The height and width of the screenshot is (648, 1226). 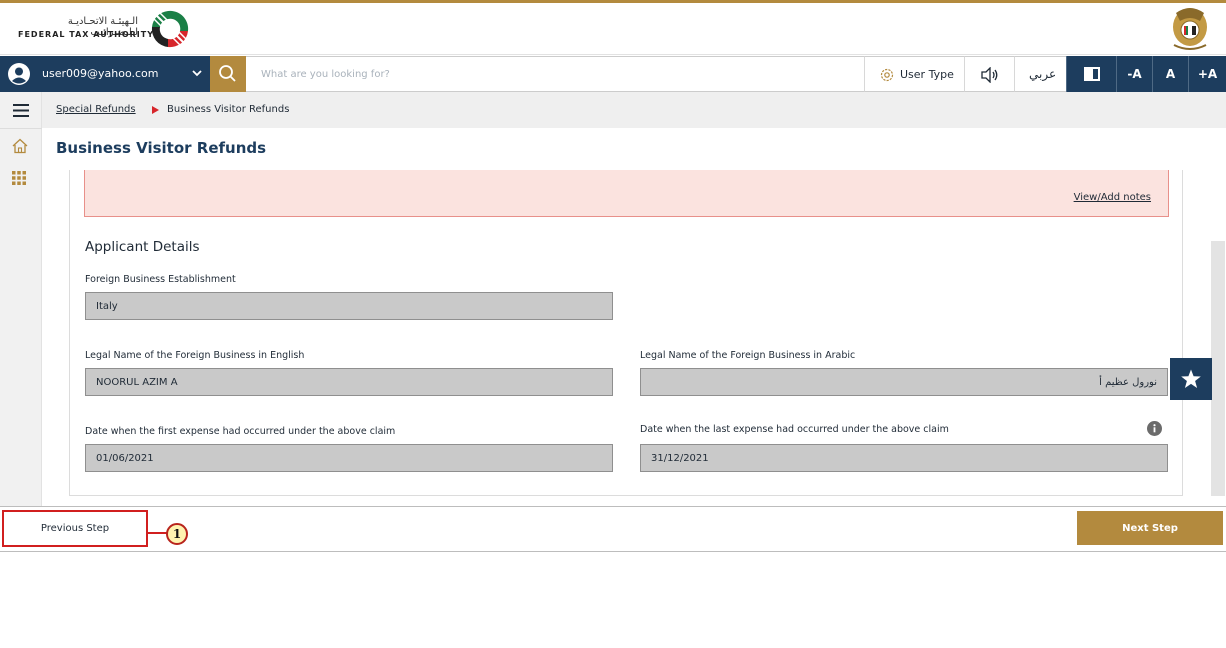 What do you see at coordinates (349, 458) in the screenshot?
I see `first-expense-date-field: 01/06/2021` at bounding box center [349, 458].